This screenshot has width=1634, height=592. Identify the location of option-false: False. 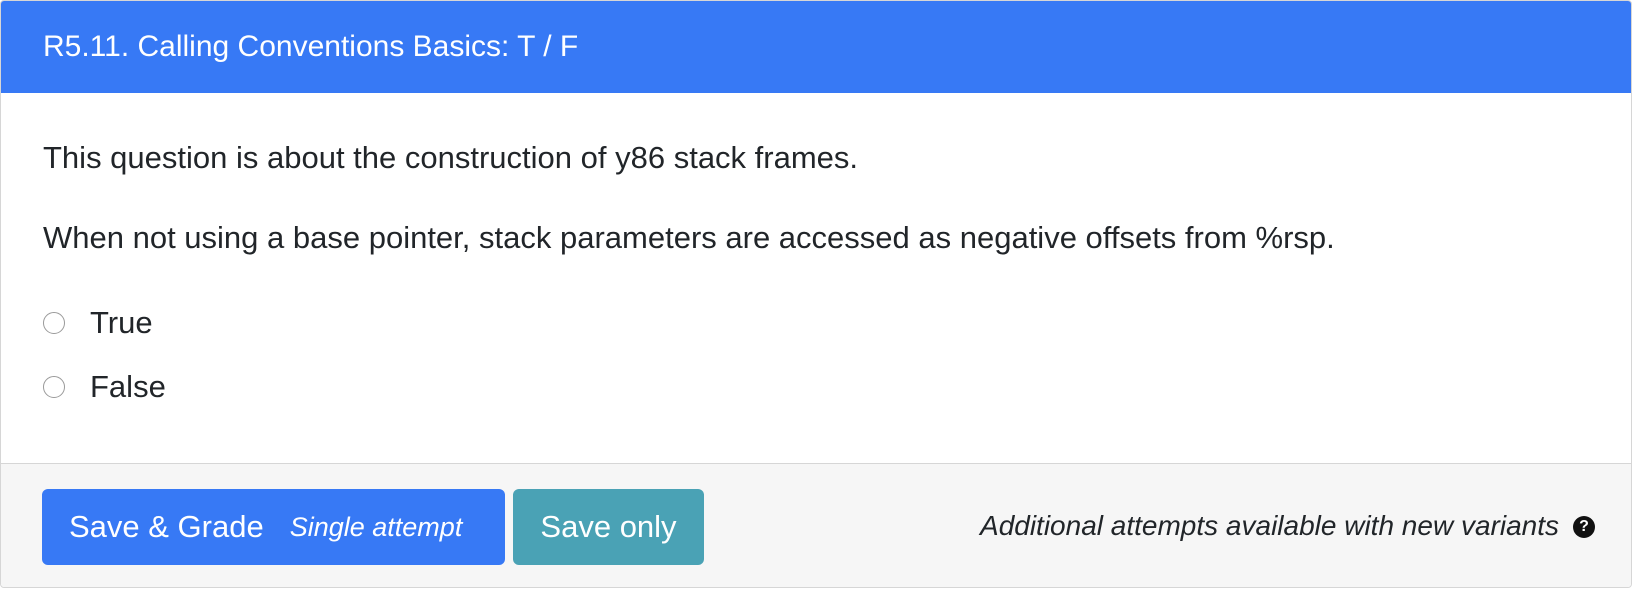
(104, 387).